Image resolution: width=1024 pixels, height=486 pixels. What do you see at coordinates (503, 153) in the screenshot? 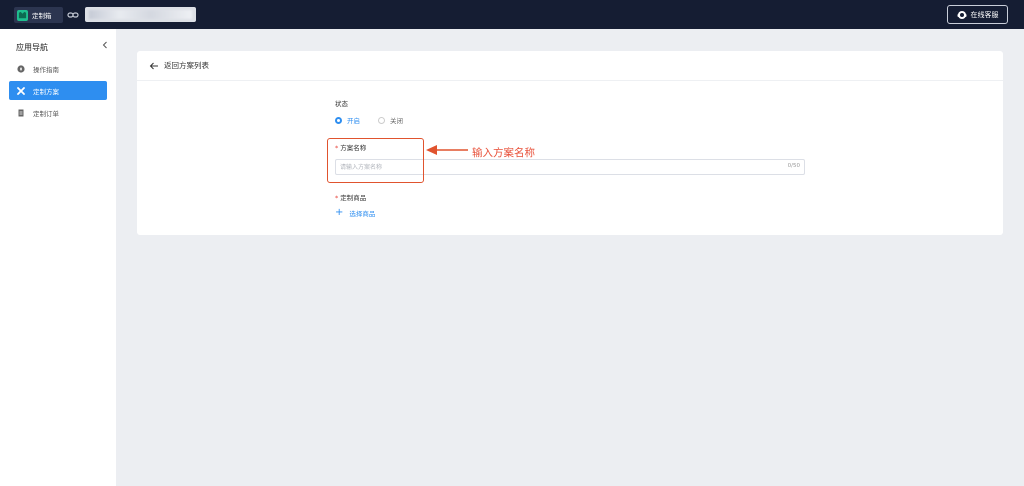
I see `annotation-text: 输入方案名称` at bounding box center [503, 153].